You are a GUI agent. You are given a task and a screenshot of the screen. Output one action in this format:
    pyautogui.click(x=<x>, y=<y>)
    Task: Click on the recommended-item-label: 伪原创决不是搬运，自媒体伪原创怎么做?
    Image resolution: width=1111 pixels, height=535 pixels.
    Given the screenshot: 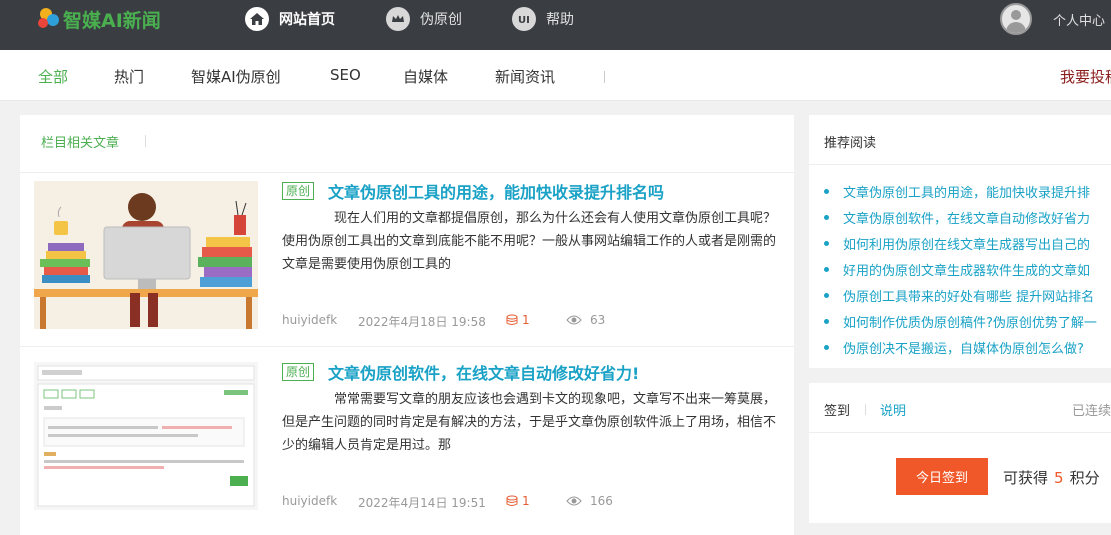 What is the action you would take?
    pyautogui.click(x=963, y=349)
    